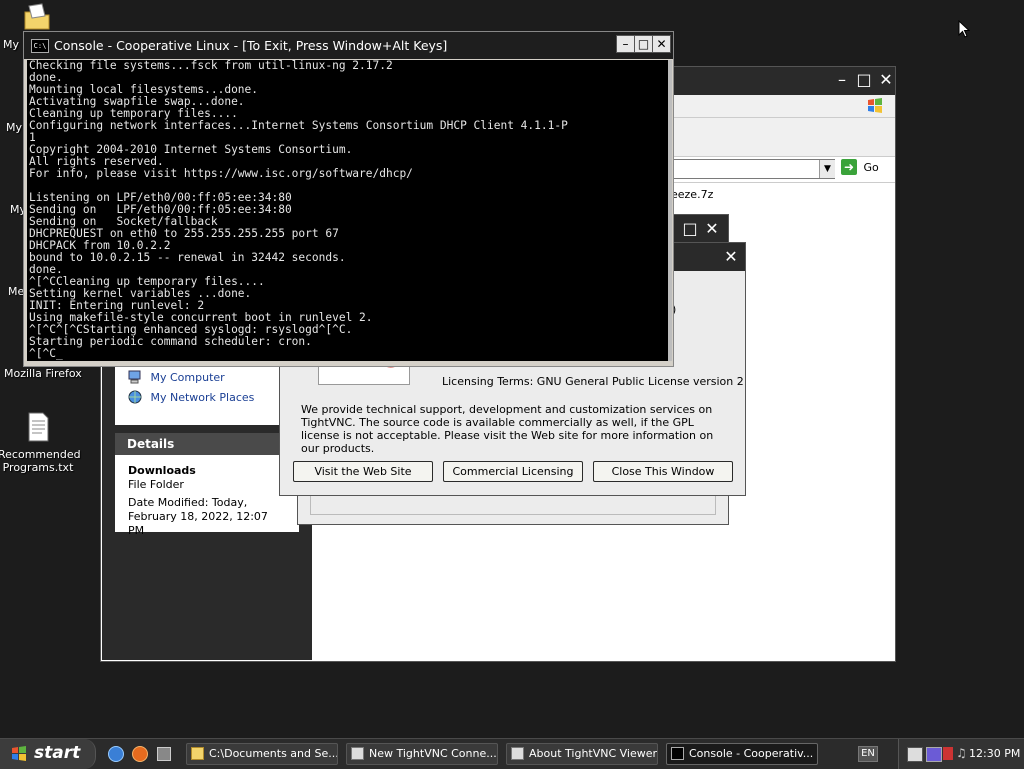  Describe the element at coordinates (11, 44) in the screenshot. I see `desktop-icon-label-1: My` at that location.